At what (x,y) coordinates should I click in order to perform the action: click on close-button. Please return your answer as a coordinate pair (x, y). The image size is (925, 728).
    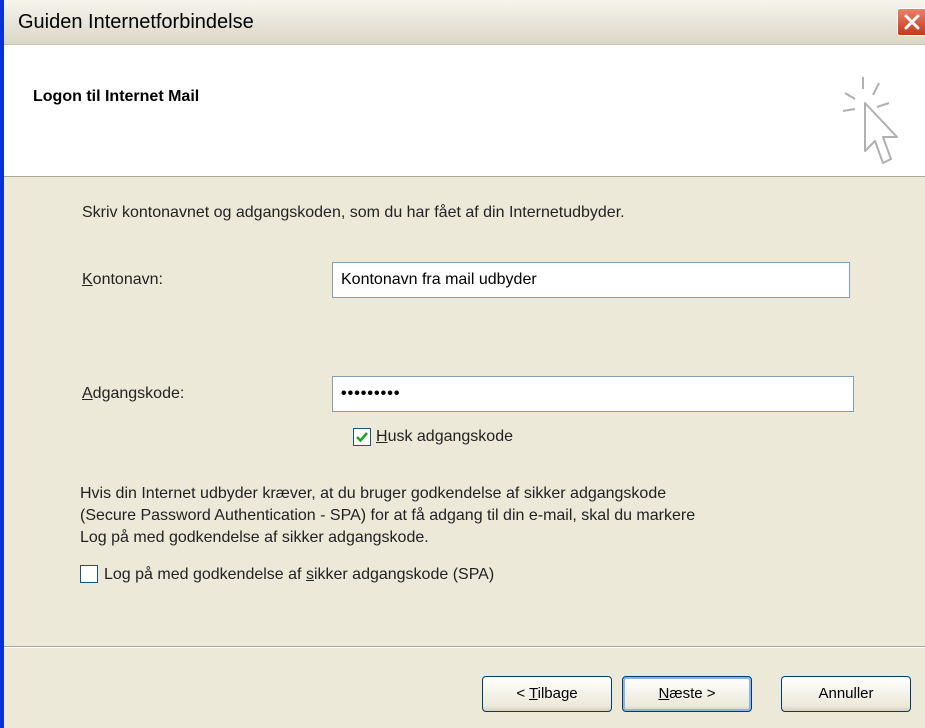
    Looking at the image, I should click on (911, 22).